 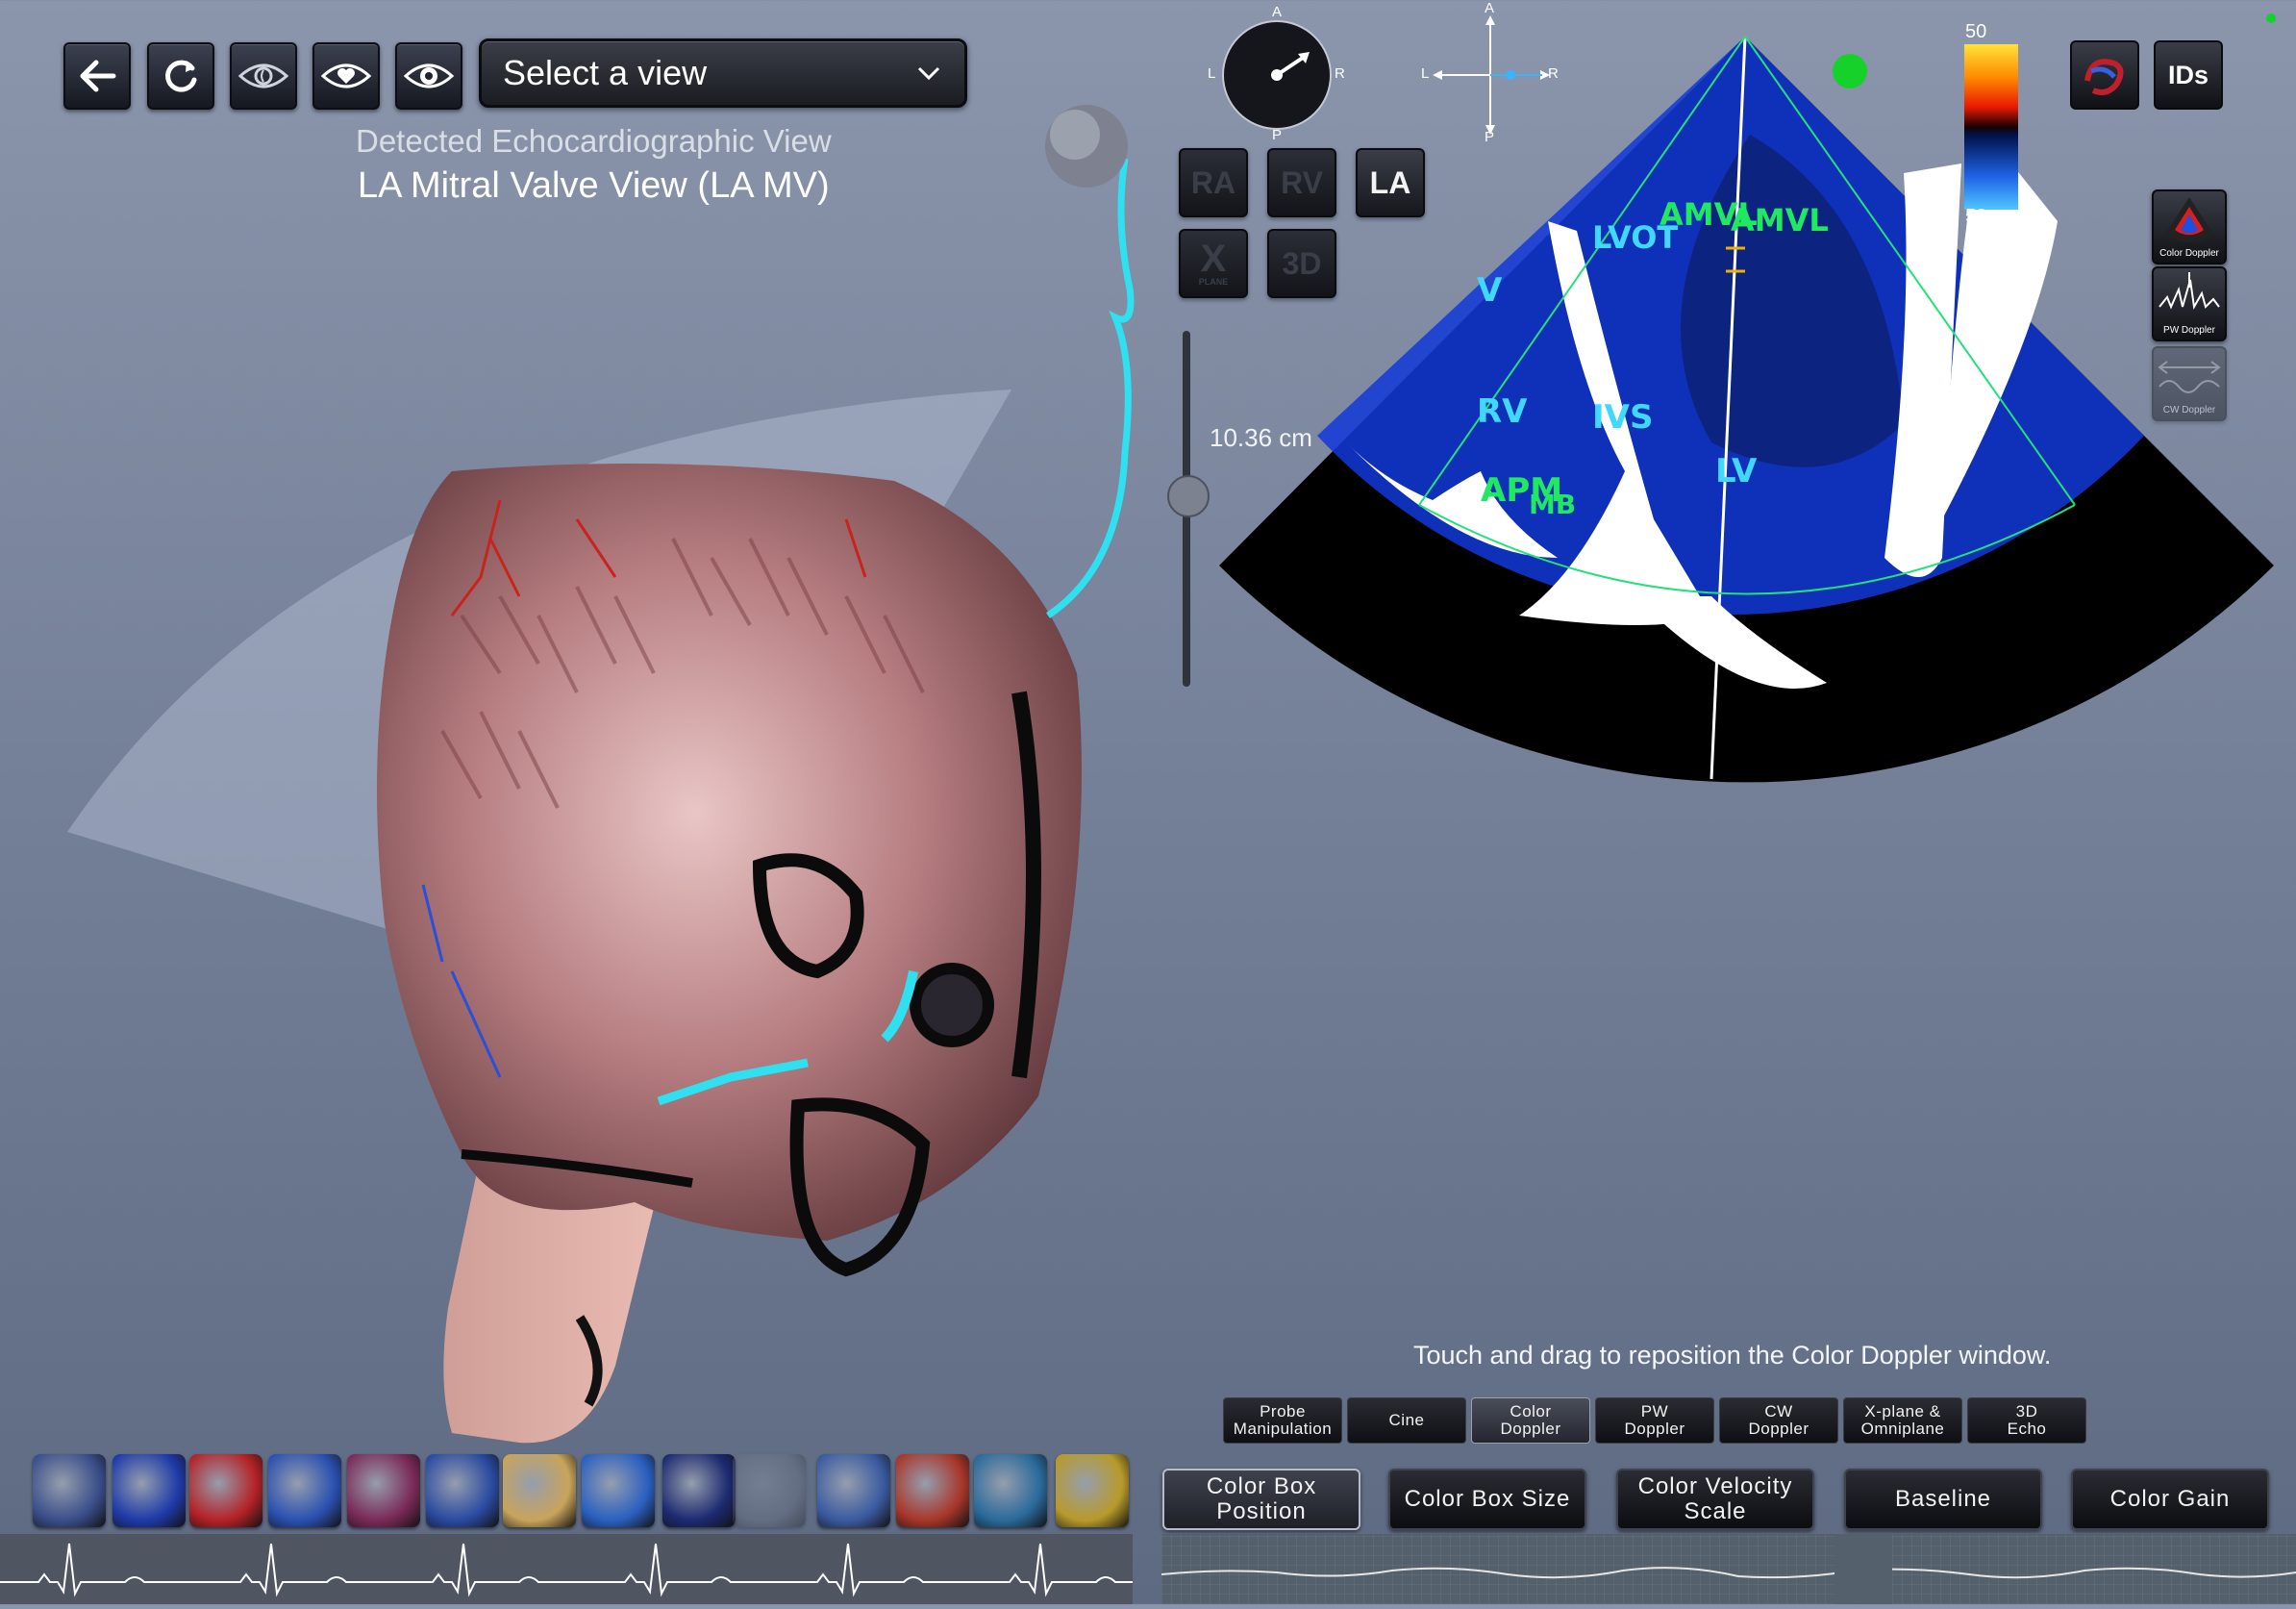 I want to click on tab-line-1: X-plane &, so click(x=1902, y=1411).